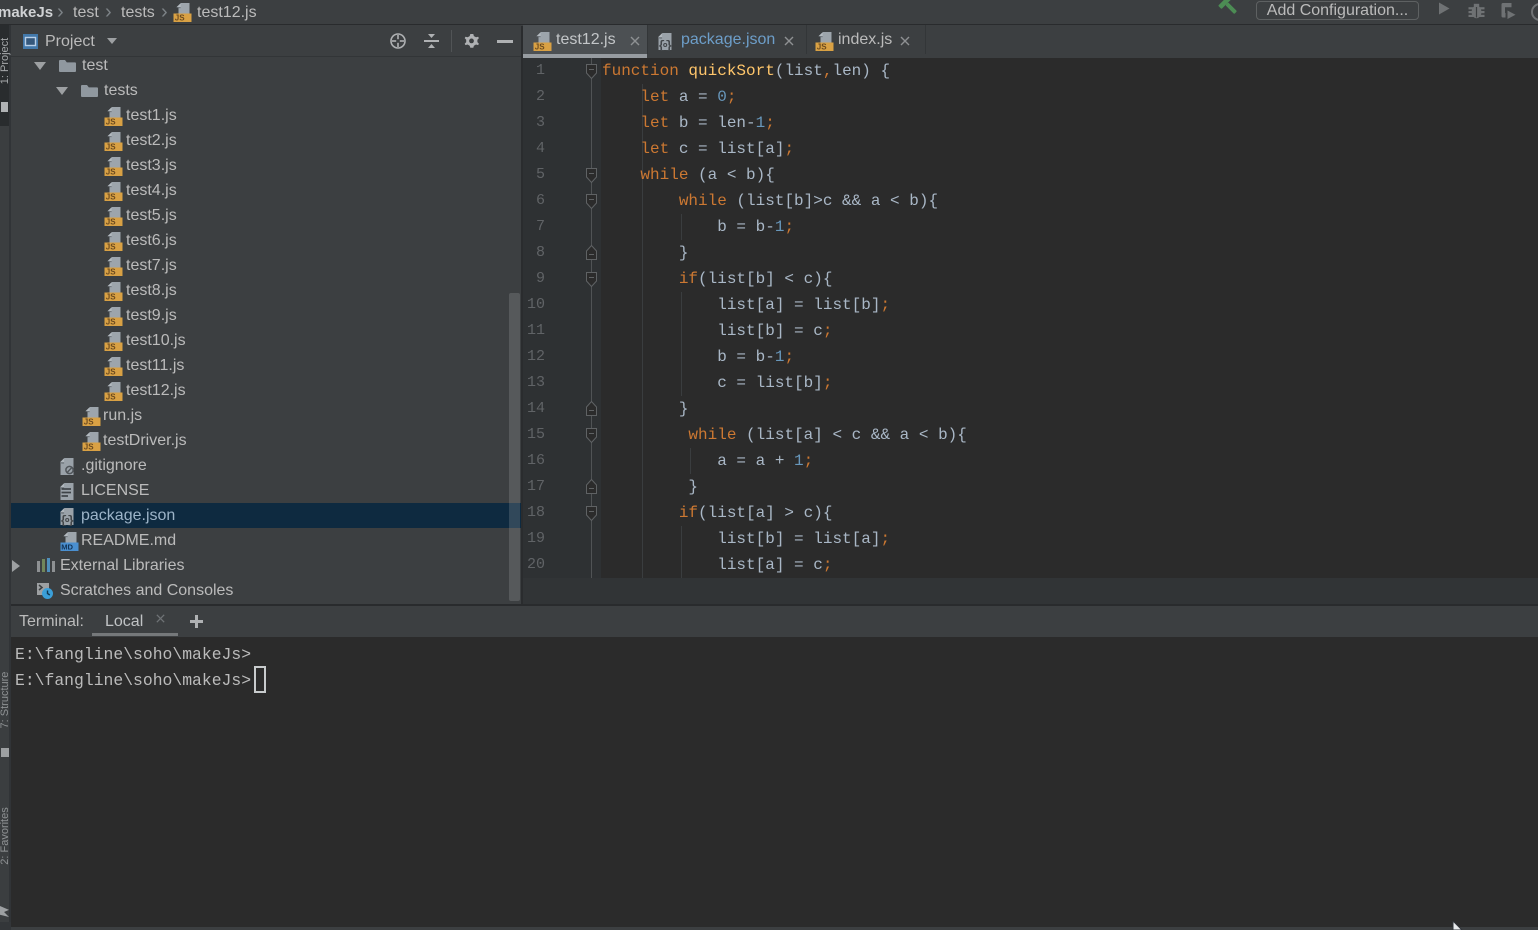 The height and width of the screenshot is (930, 1538). What do you see at coordinates (67, 546) in the screenshot?
I see `svg-text: MD` at bounding box center [67, 546].